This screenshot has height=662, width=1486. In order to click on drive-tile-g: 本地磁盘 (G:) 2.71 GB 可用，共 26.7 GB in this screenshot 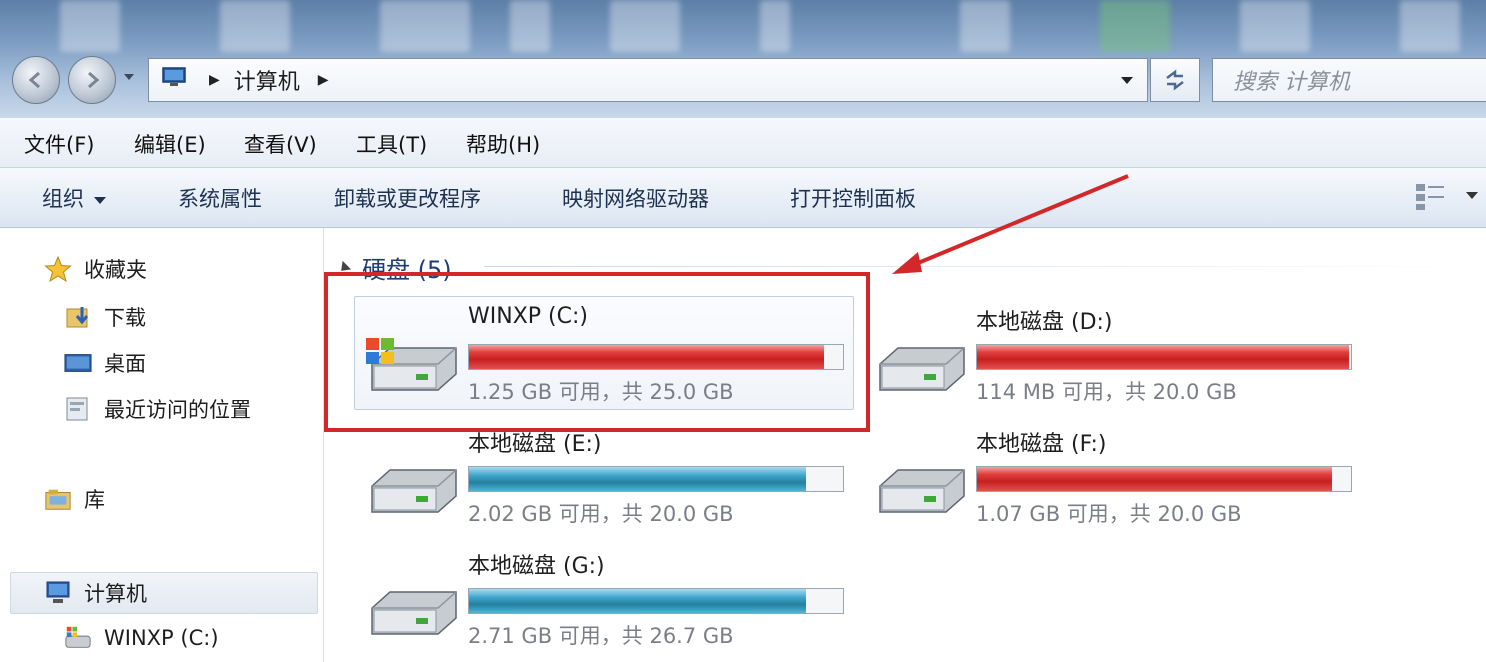, I will do `click(604, 597)`.